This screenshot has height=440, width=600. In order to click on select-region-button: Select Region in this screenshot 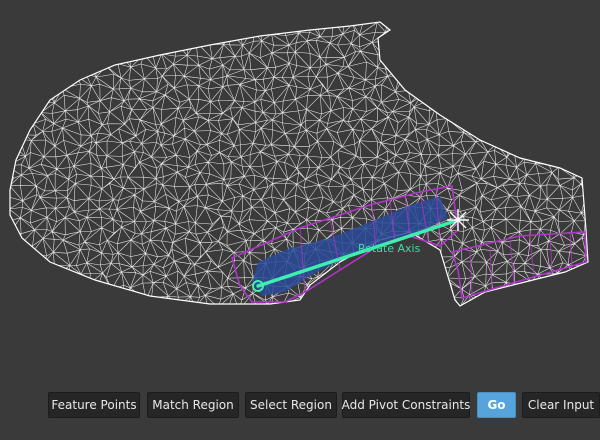, I will do `click(291, 405)`.